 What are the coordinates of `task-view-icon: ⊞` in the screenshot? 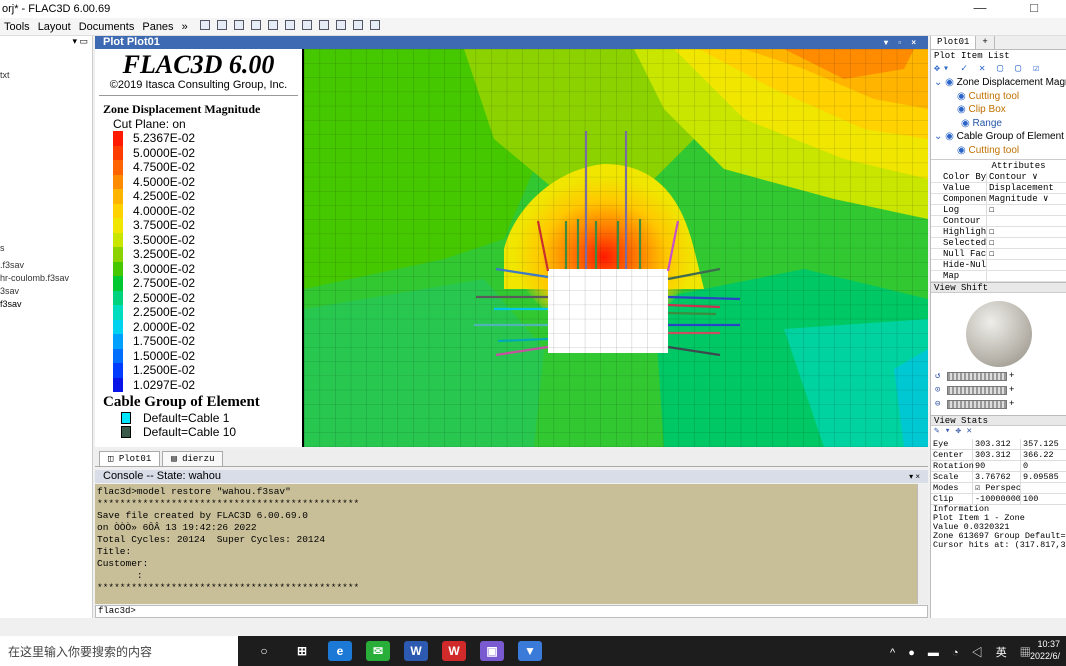 It's located at (302, 651).